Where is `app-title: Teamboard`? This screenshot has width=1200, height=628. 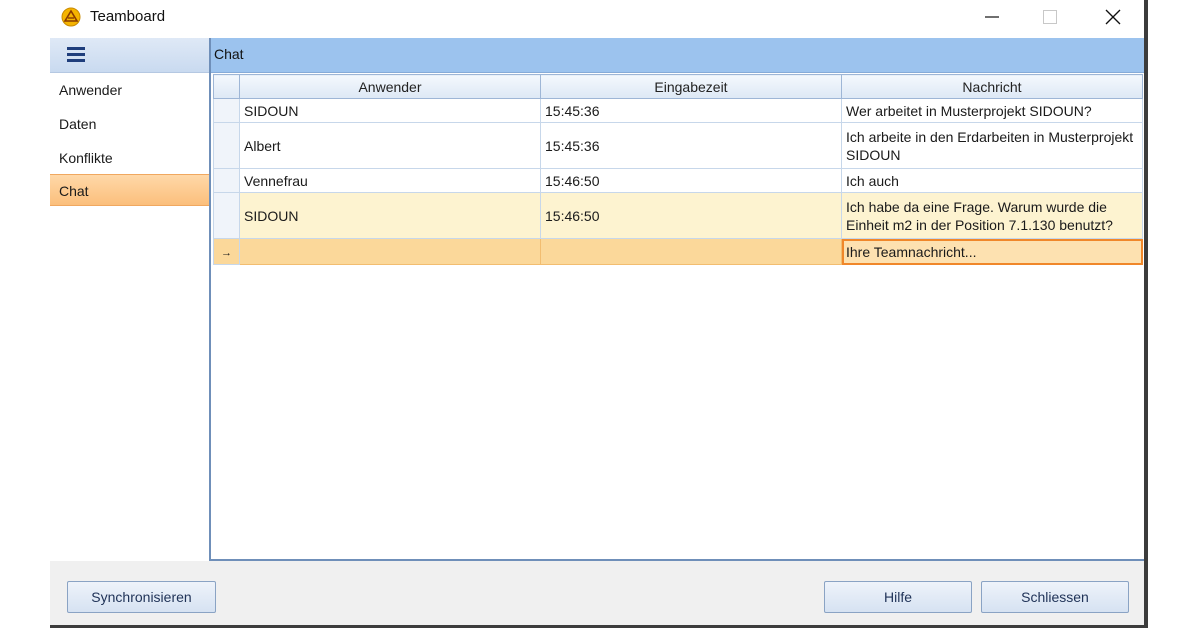
app-title: Teamboard is located at coordinates (128, 16).